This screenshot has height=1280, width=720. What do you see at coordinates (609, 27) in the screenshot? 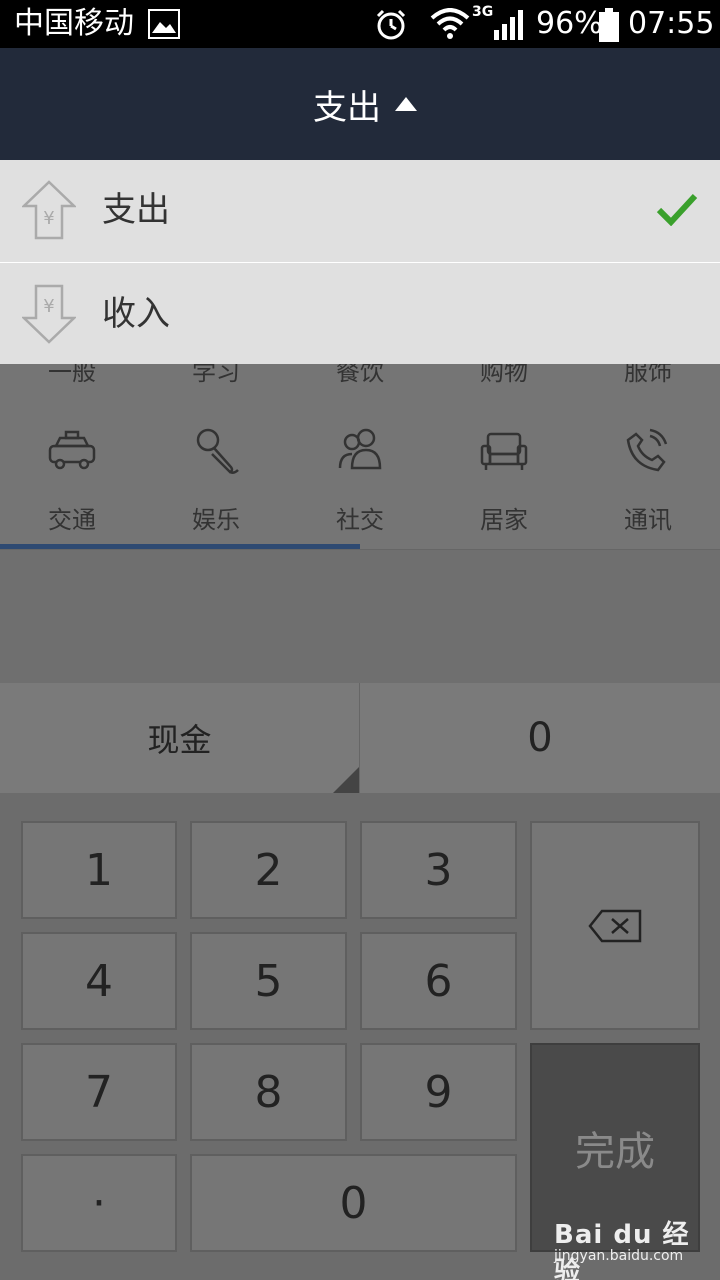
I see `battery-icon` at bounding box center [609, 27].